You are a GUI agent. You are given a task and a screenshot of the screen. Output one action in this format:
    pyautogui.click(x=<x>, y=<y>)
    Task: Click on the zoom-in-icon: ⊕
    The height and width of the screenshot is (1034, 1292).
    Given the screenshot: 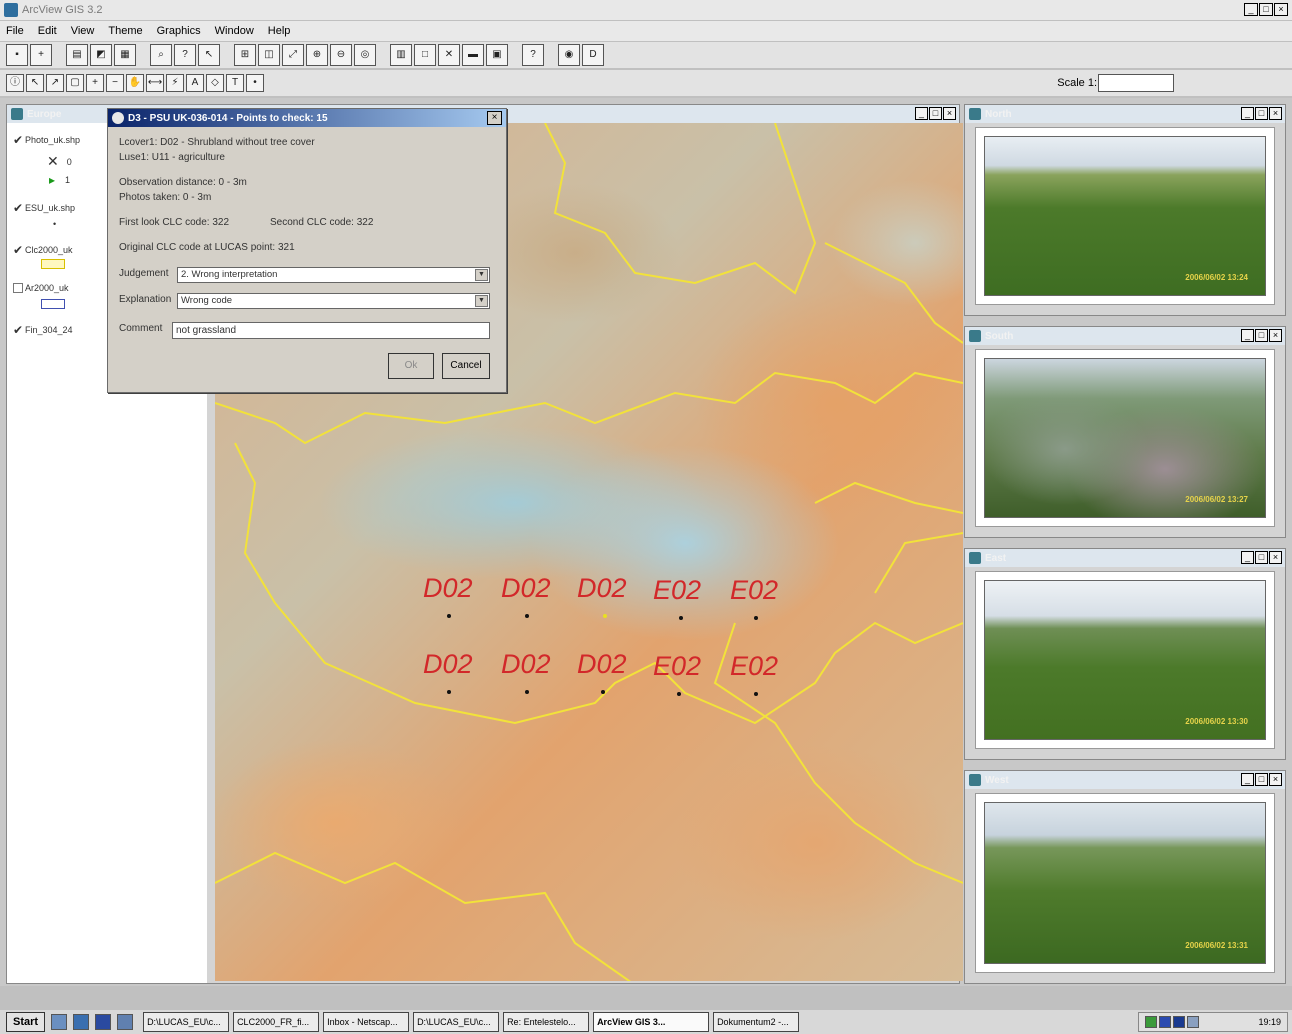 What is the action you would take?
    pyautogui.click(x=317, y=55)
    